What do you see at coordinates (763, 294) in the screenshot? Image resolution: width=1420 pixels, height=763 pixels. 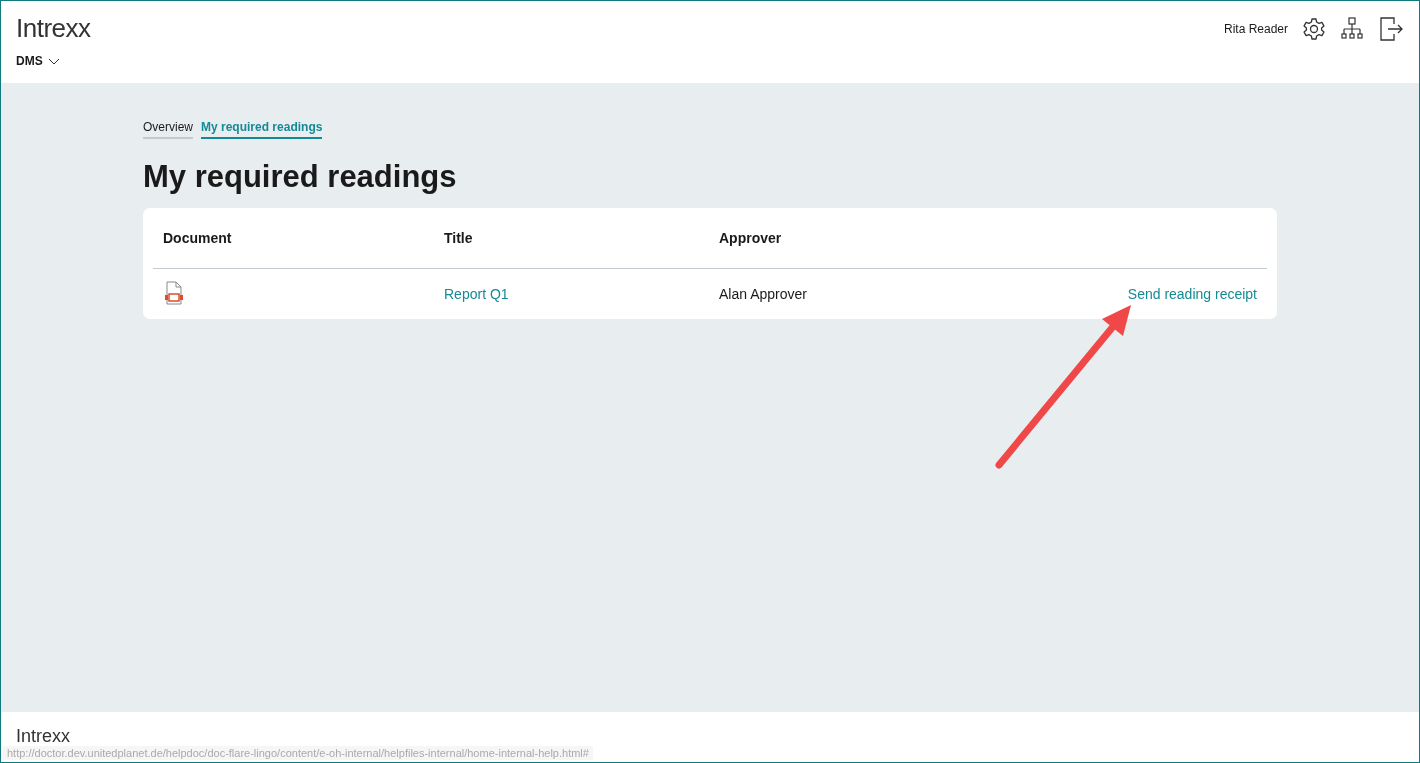 I see `approver-cell-text: Alan Approver` at bounding box center [763, 294].